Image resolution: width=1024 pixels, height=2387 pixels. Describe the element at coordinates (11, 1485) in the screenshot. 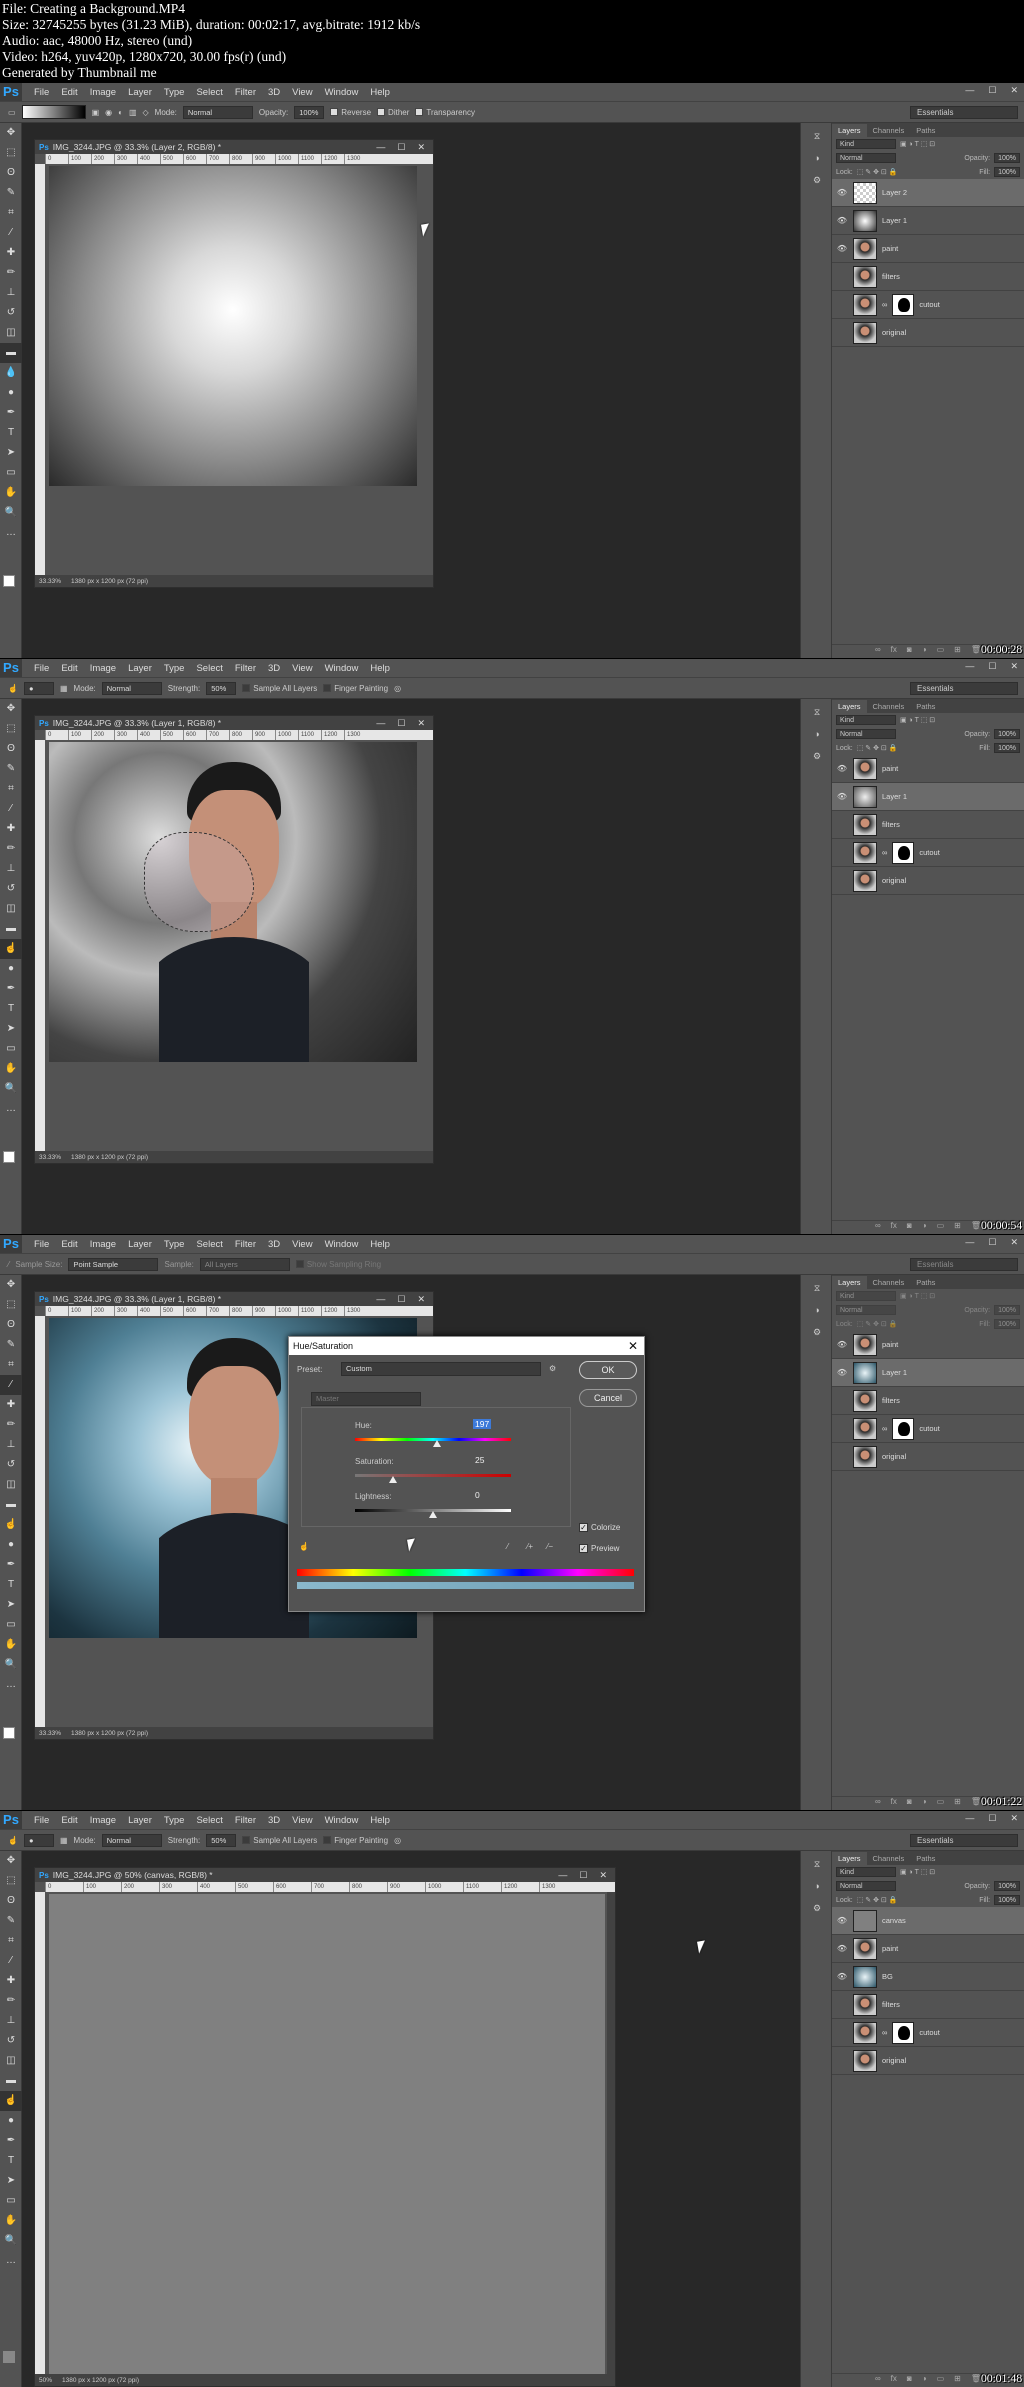

I see `eraser-tool-icon: ◫` at that location.